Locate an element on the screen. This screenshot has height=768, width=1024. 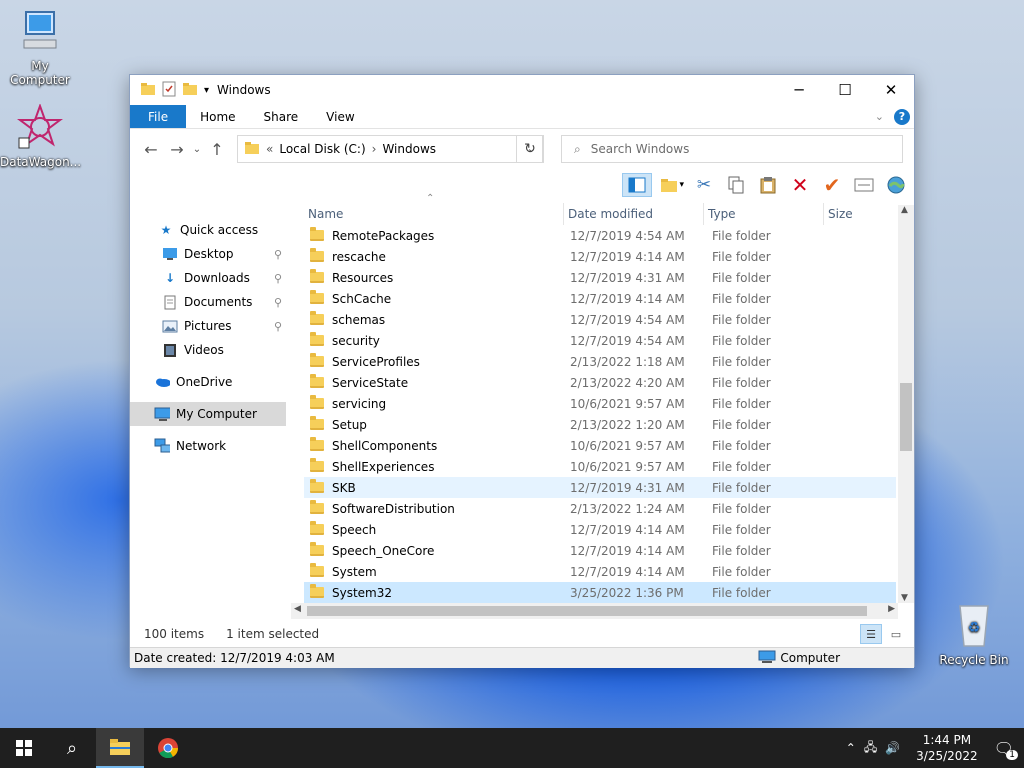
globe-icon is located at coordinates (896, 185).